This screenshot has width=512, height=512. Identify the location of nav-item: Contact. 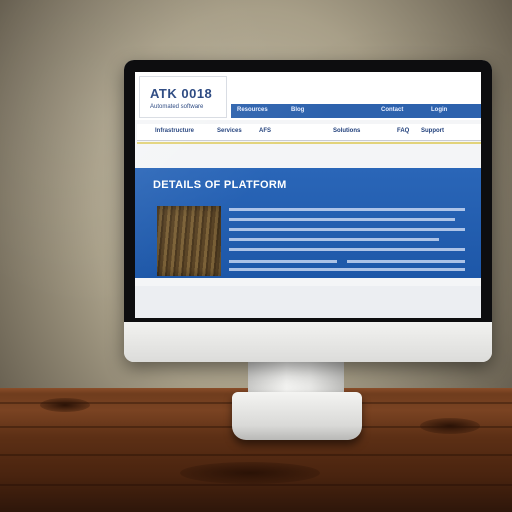
(392, 110).